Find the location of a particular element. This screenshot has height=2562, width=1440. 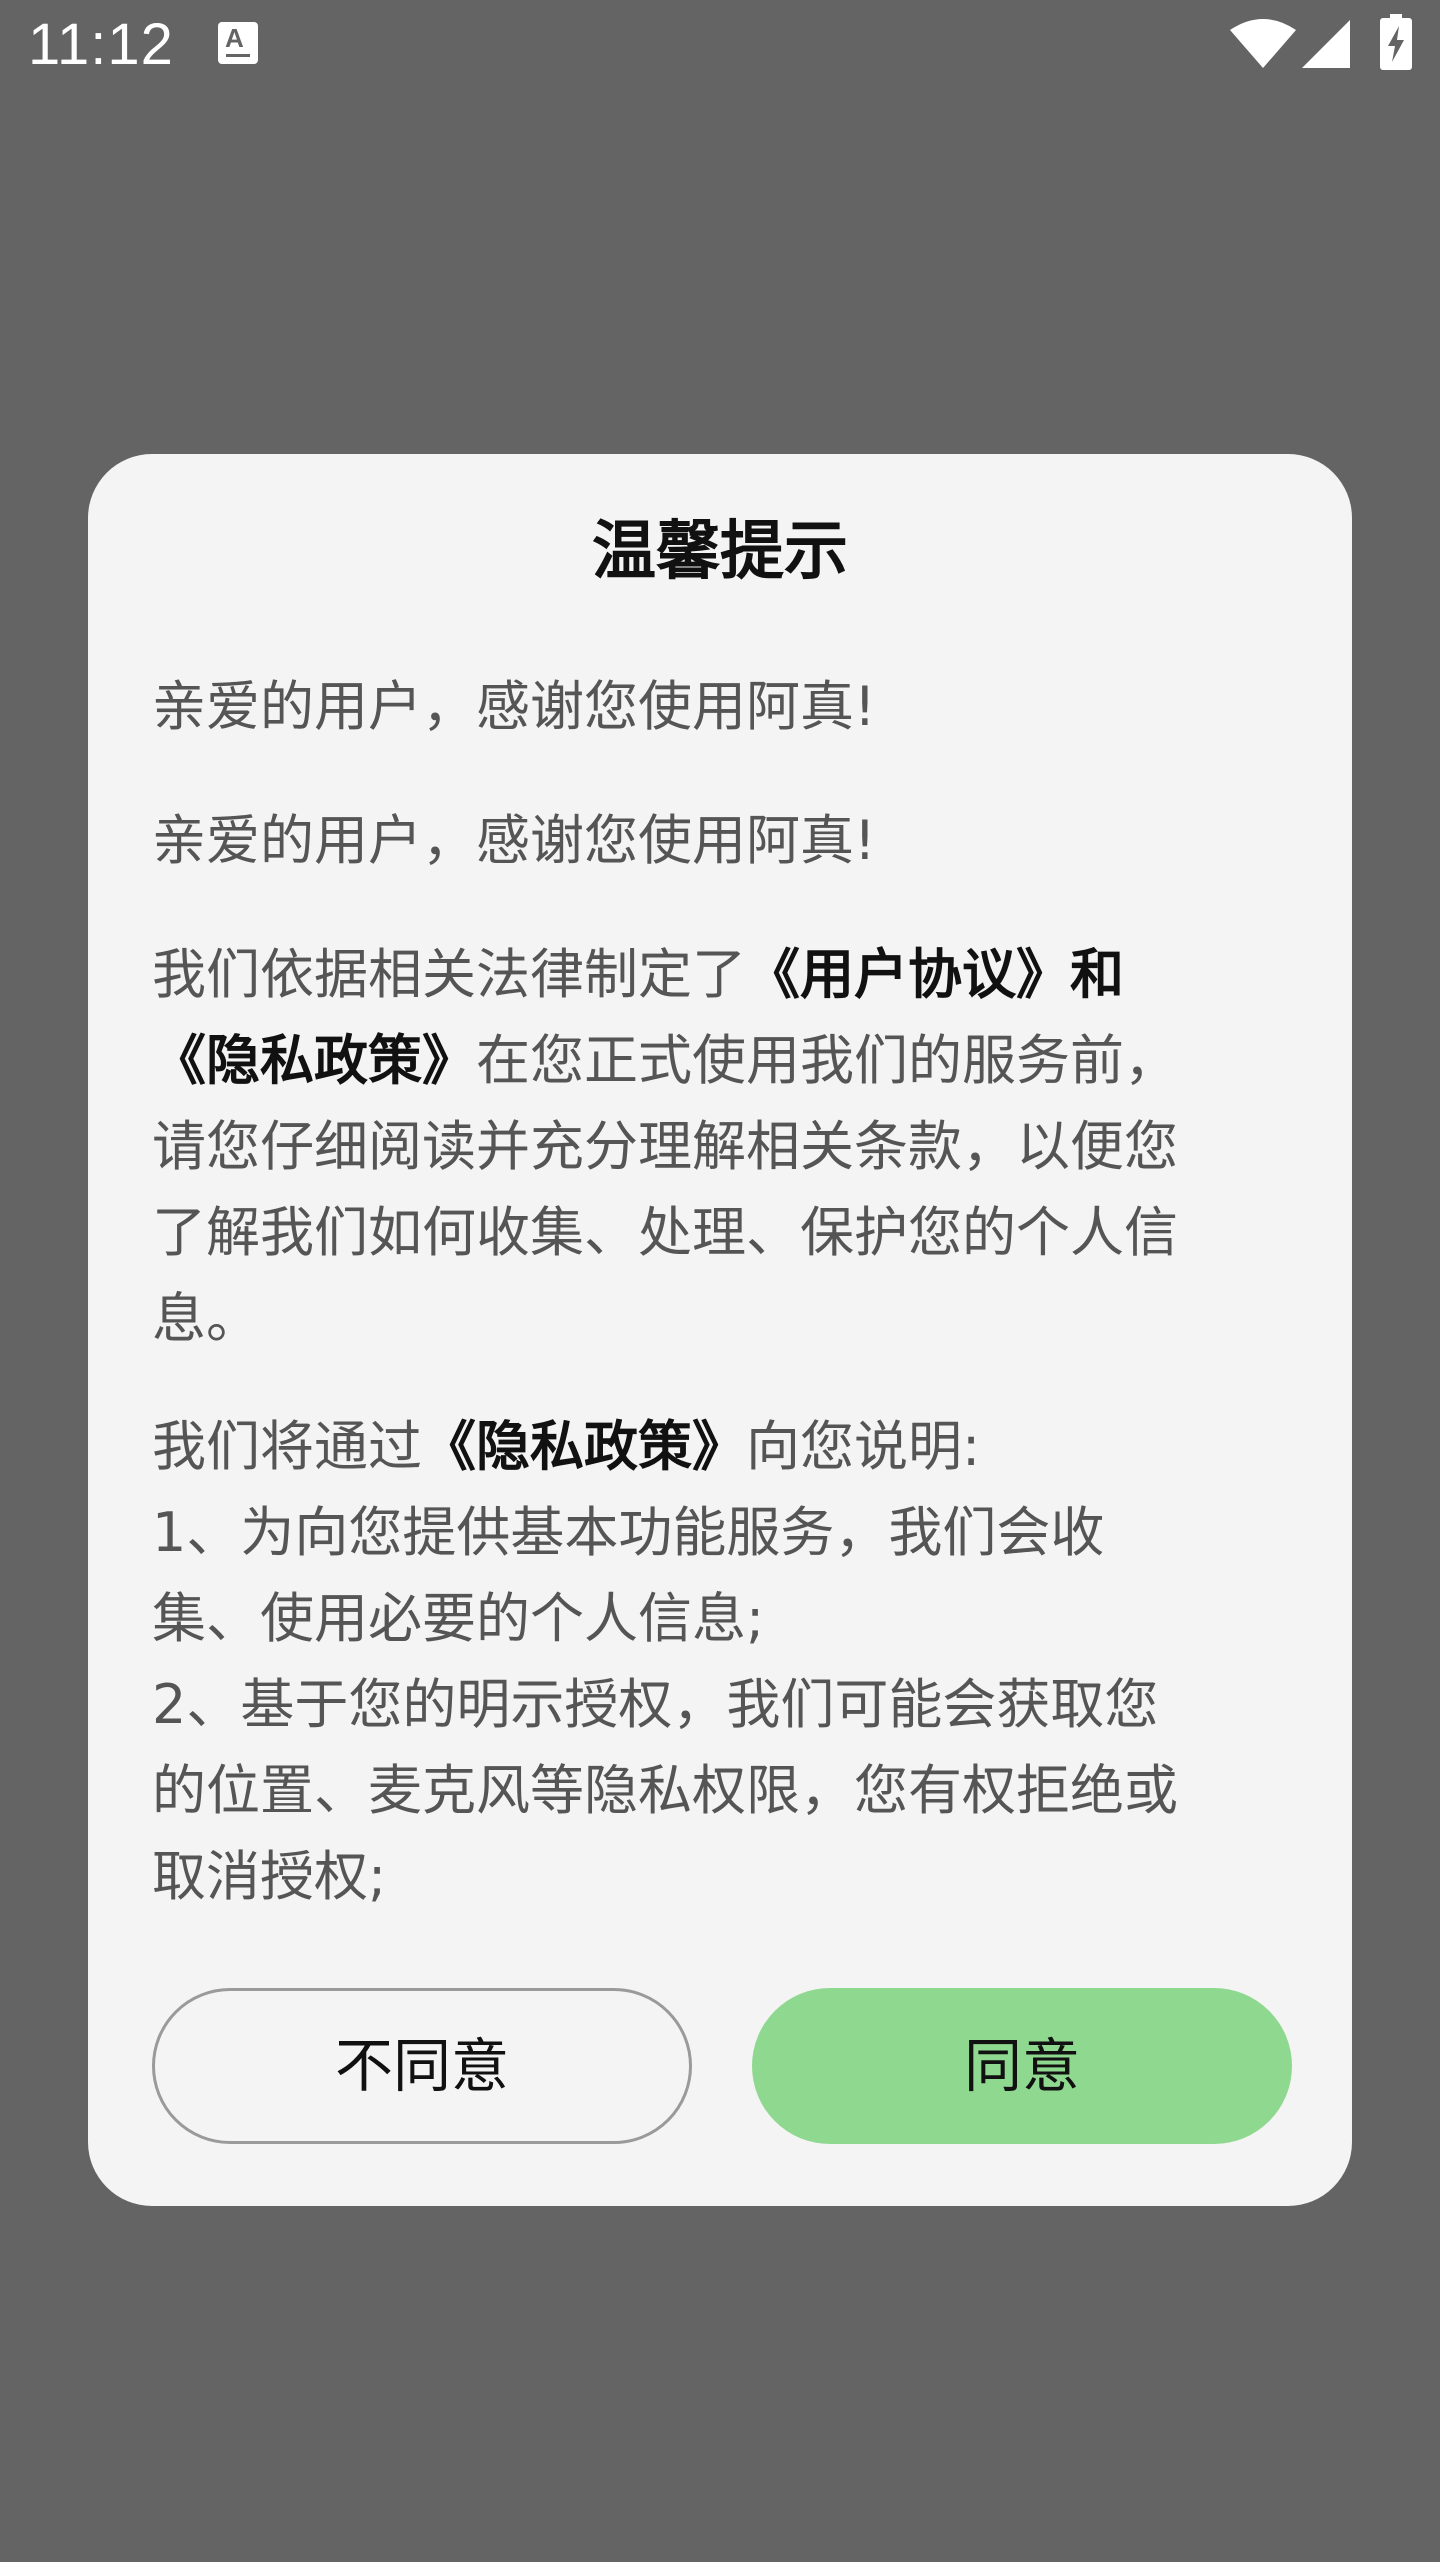

summary-item-line: 集、使用必要的个人信息; is located at coordinates (458, 1618).